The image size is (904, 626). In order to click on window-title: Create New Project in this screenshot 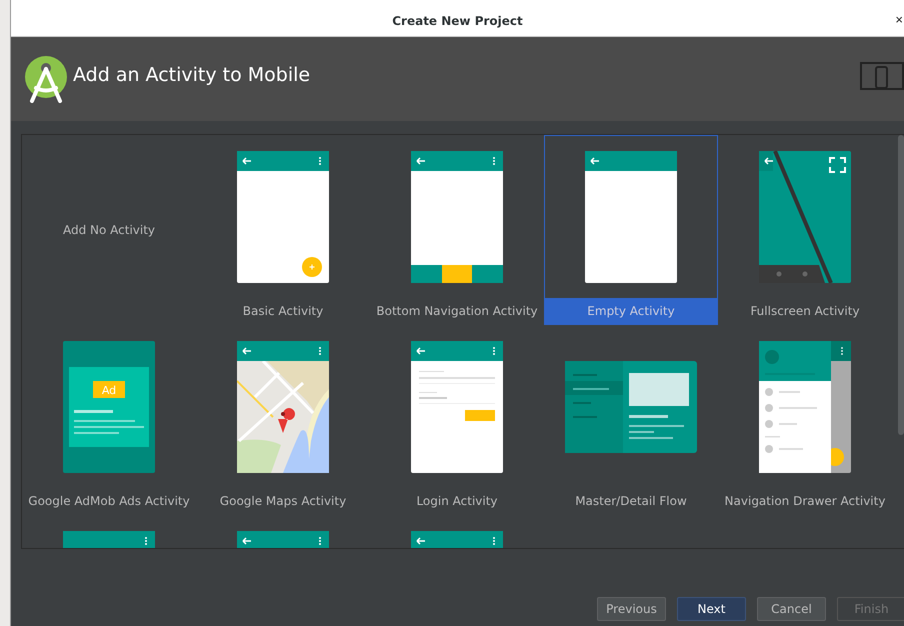, I will do `click(457, 21)`.